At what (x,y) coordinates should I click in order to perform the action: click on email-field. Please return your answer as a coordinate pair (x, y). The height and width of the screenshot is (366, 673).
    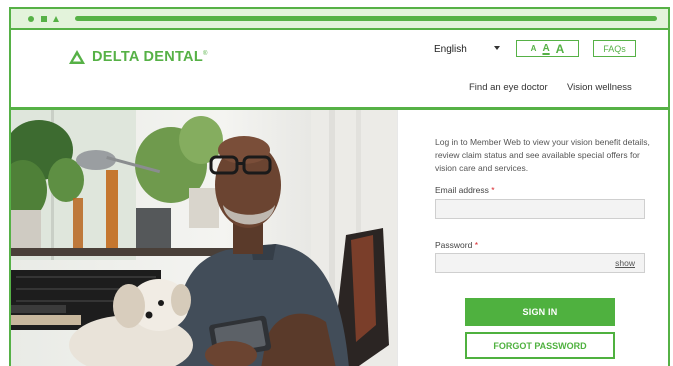
    Looking at the image, I should click on (540, 209).